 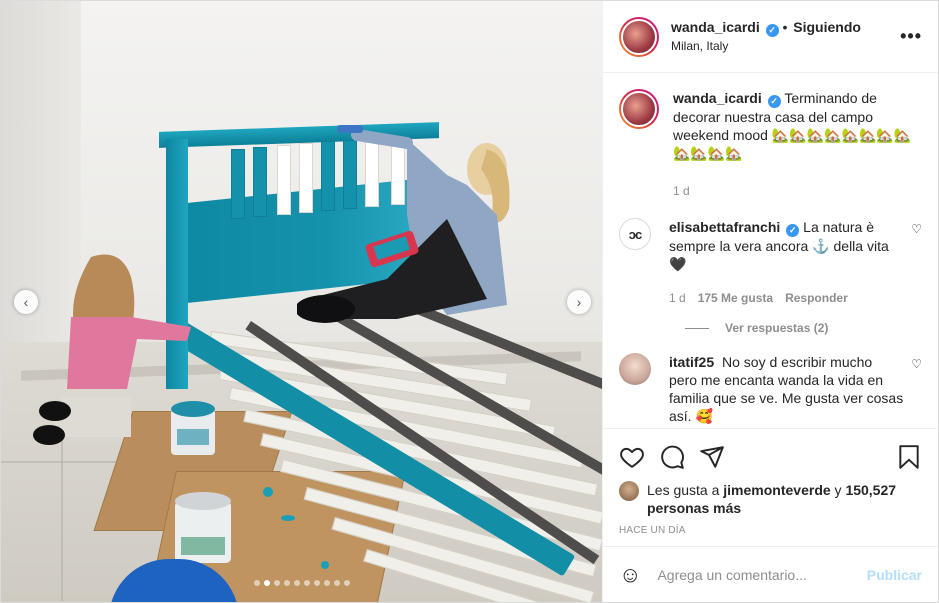 I want to click on replies-line, so click(x=697, y=328).